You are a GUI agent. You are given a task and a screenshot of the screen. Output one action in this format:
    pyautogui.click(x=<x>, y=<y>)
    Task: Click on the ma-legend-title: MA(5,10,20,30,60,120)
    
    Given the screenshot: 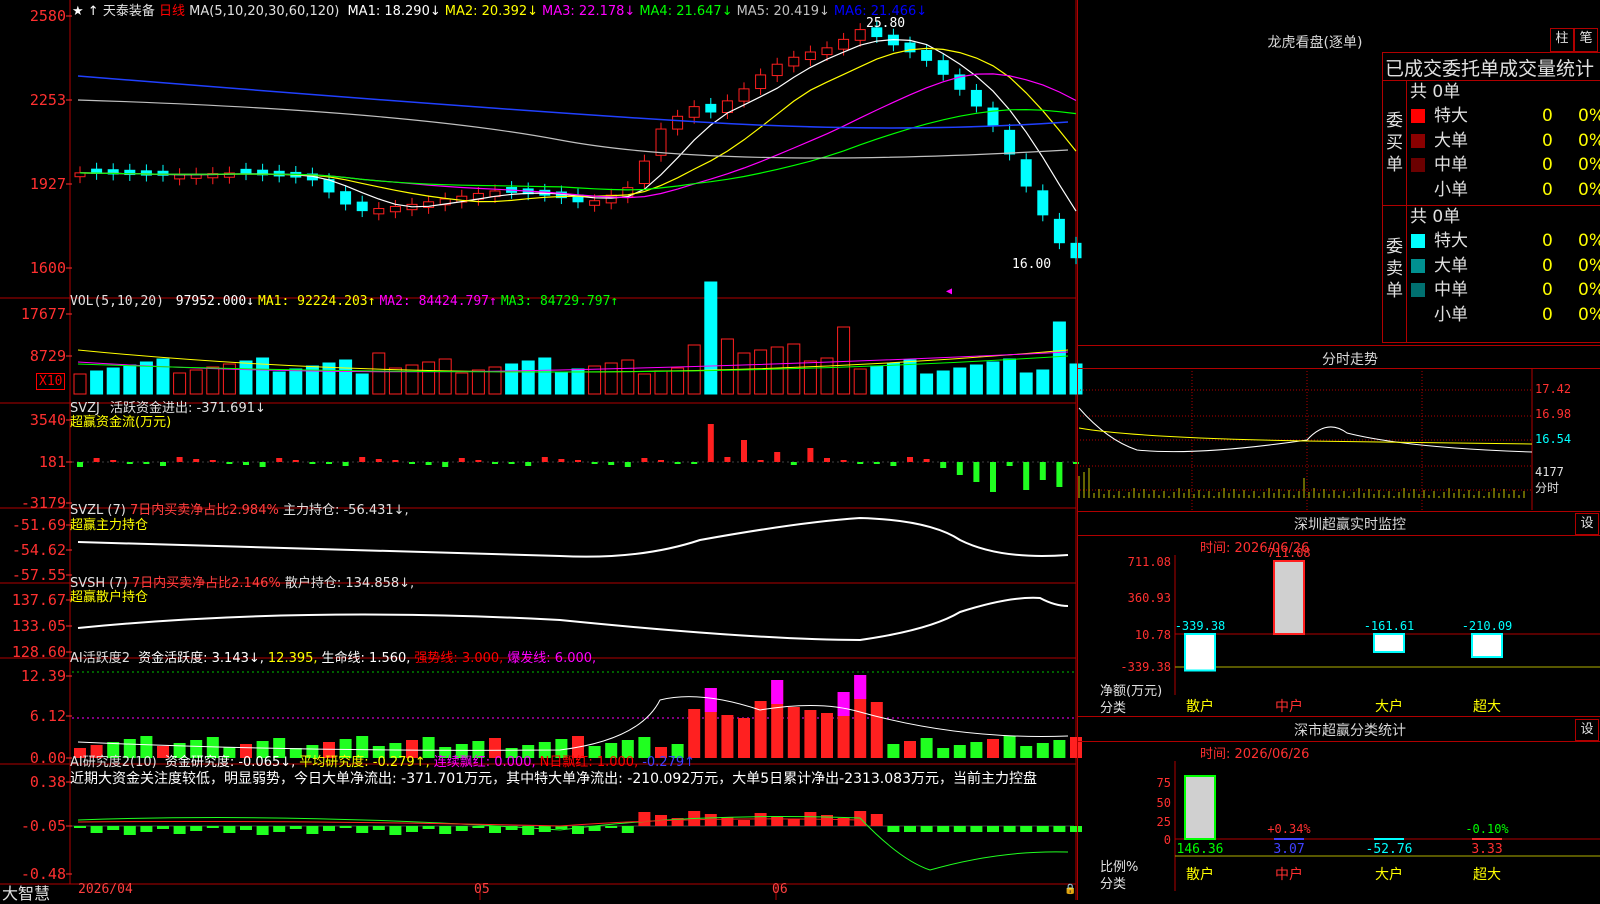 What is the action you would take?
    pyautogui.click(x=264, y=11)
    